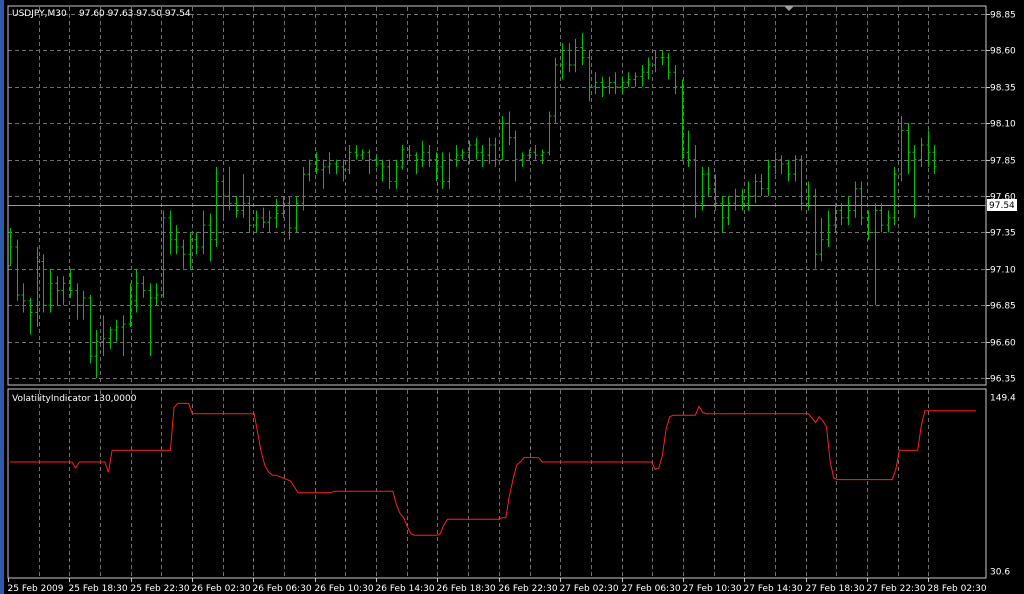 The image size is (1024, 594). Describe the element at coordinates (344, 589) in the screenshot. I see `time-tick-label: 26 Feb 10:30` at that location.